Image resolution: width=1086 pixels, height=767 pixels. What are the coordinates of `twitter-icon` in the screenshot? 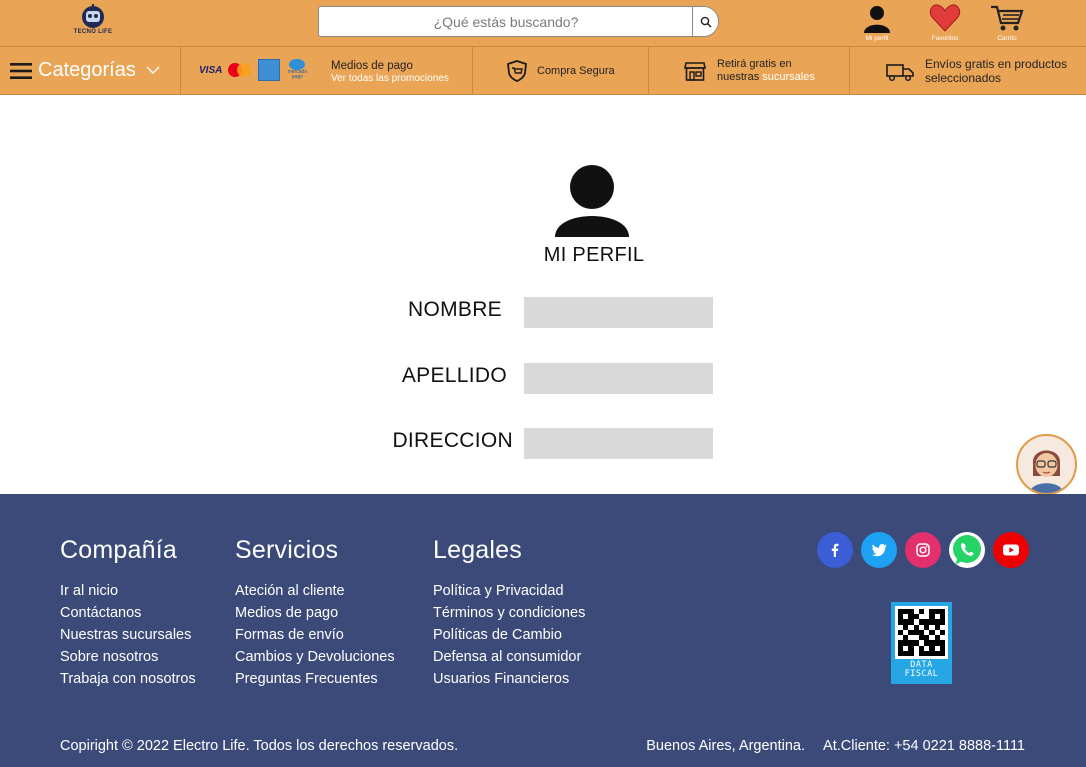 It's located at (879, 550).